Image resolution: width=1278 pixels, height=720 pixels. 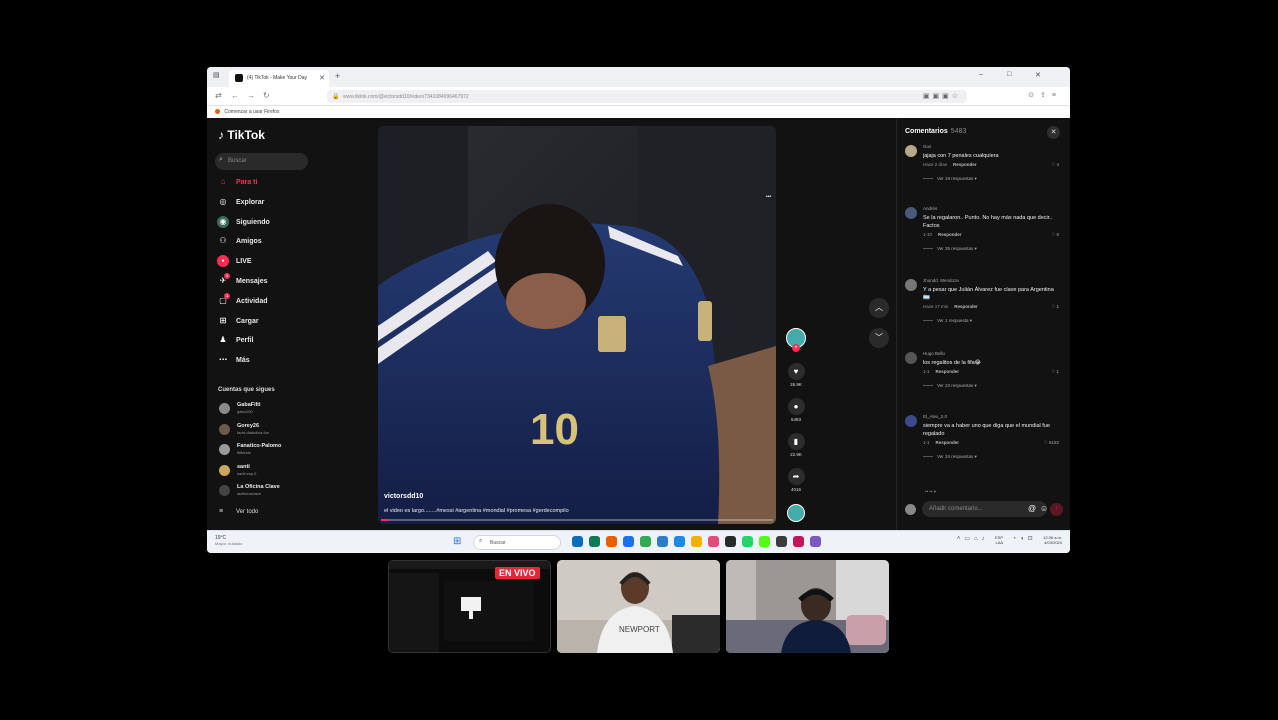 What do you see at coordinates (645, 541) in the screenshot?
I see `chrome-icon` at bounding box center [645, 541].